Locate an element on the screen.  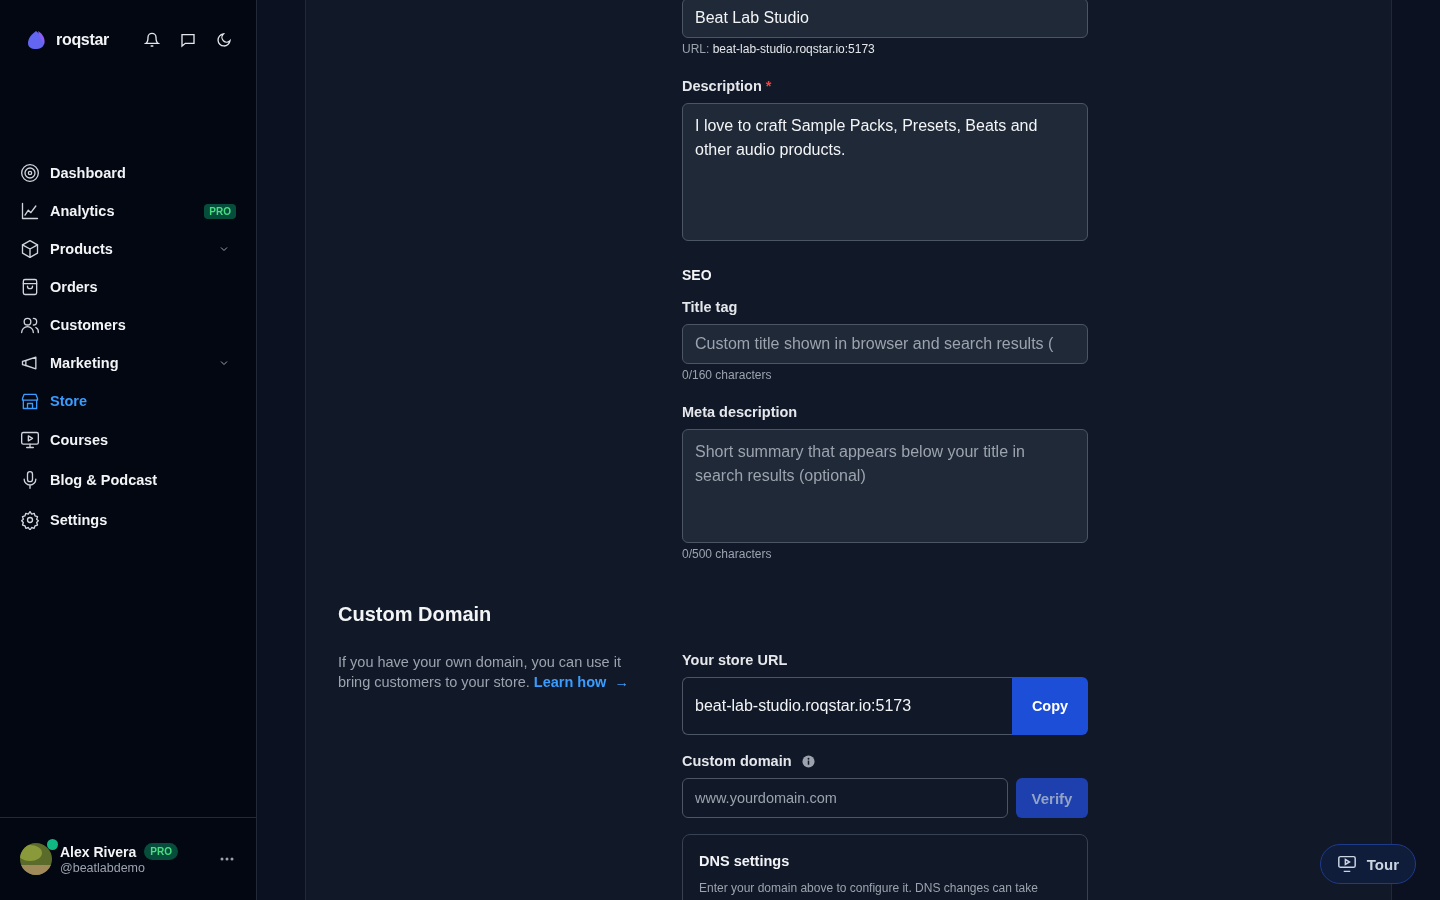
moon-icon is located at coordinates (224, 40).